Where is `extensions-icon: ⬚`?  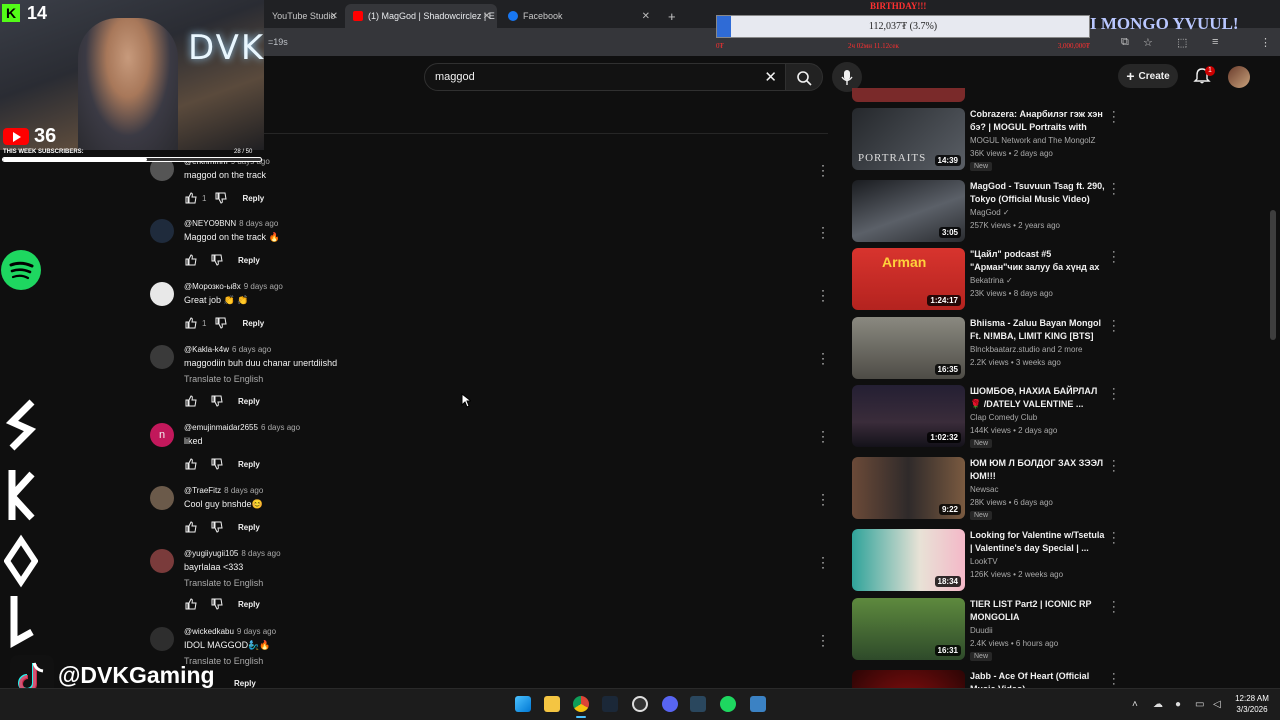
extensions-icon: ⬚ is located at coordinates (1182, 42).